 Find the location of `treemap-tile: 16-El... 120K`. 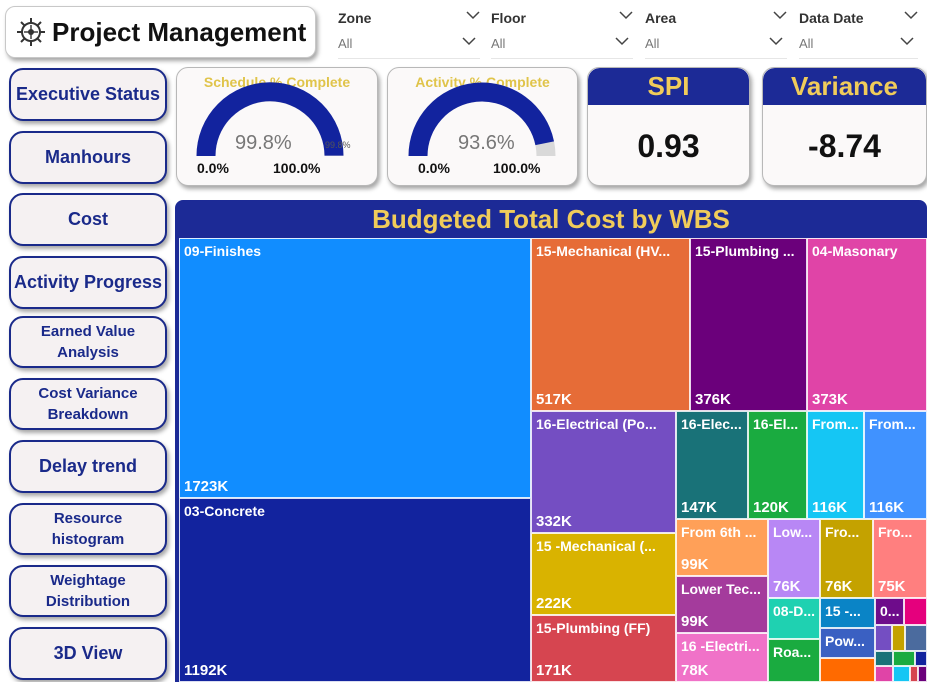

treemap-tile: 16-El... 120K is located at coordinates (777, 465).